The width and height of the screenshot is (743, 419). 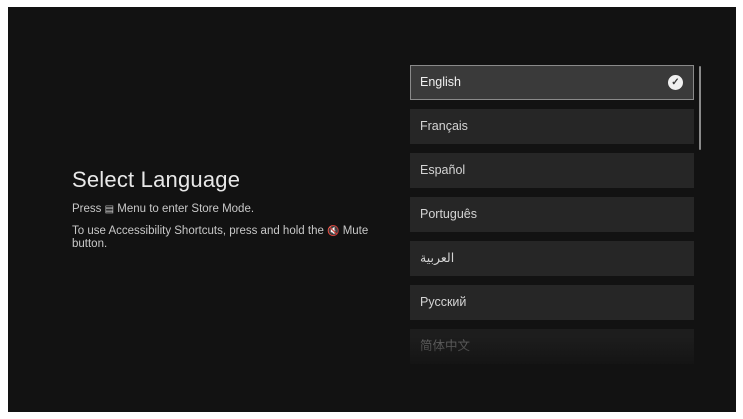 I want to click on menu-icon: ▤, so click(x=109, y=209).